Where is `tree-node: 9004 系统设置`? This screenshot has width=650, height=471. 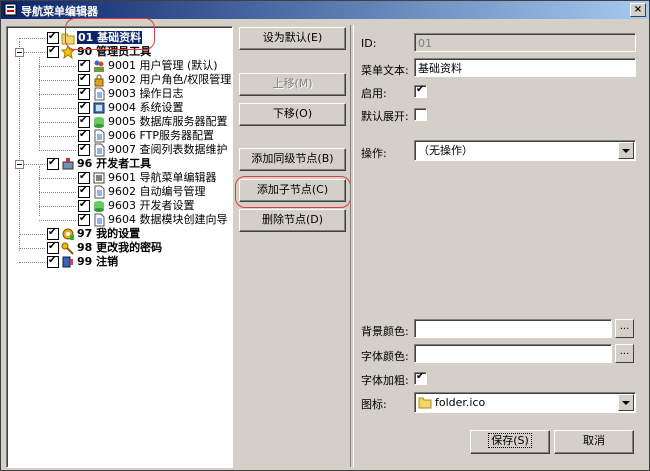
tree-node: 9004 系统设置 is located at coordinates (119, 107).